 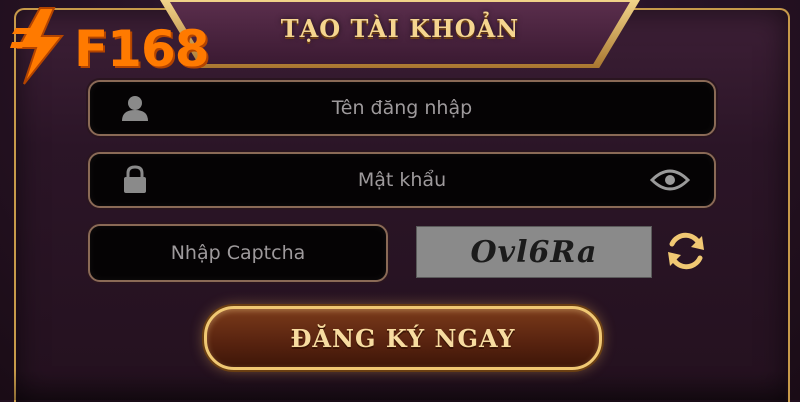 I want to click on logo-text: F168, so click(x=142, y=49).